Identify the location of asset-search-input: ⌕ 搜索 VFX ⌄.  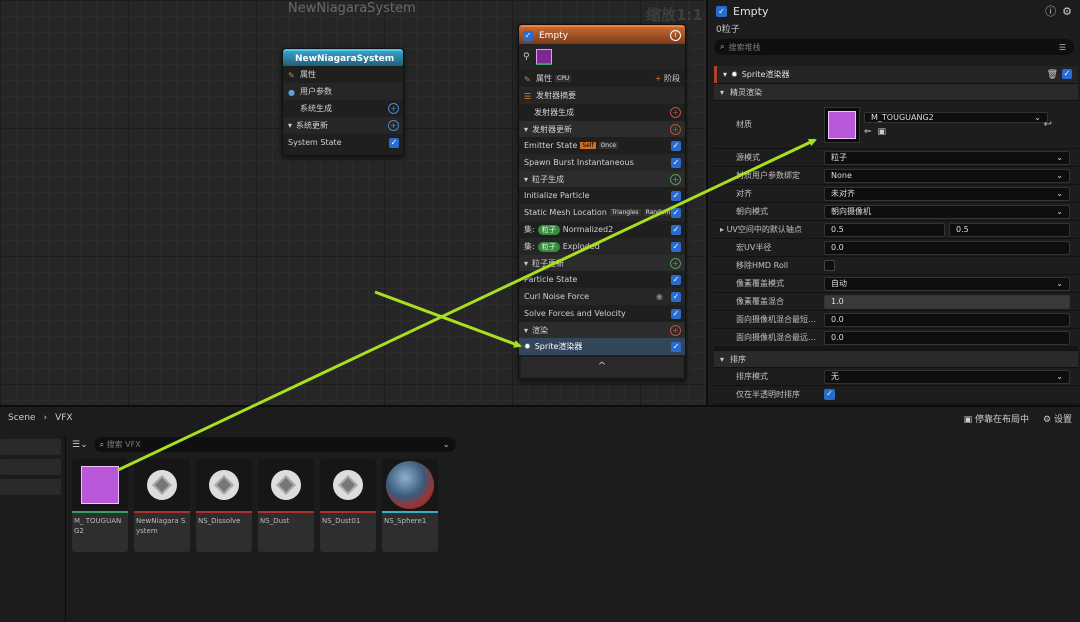
(274, 444).